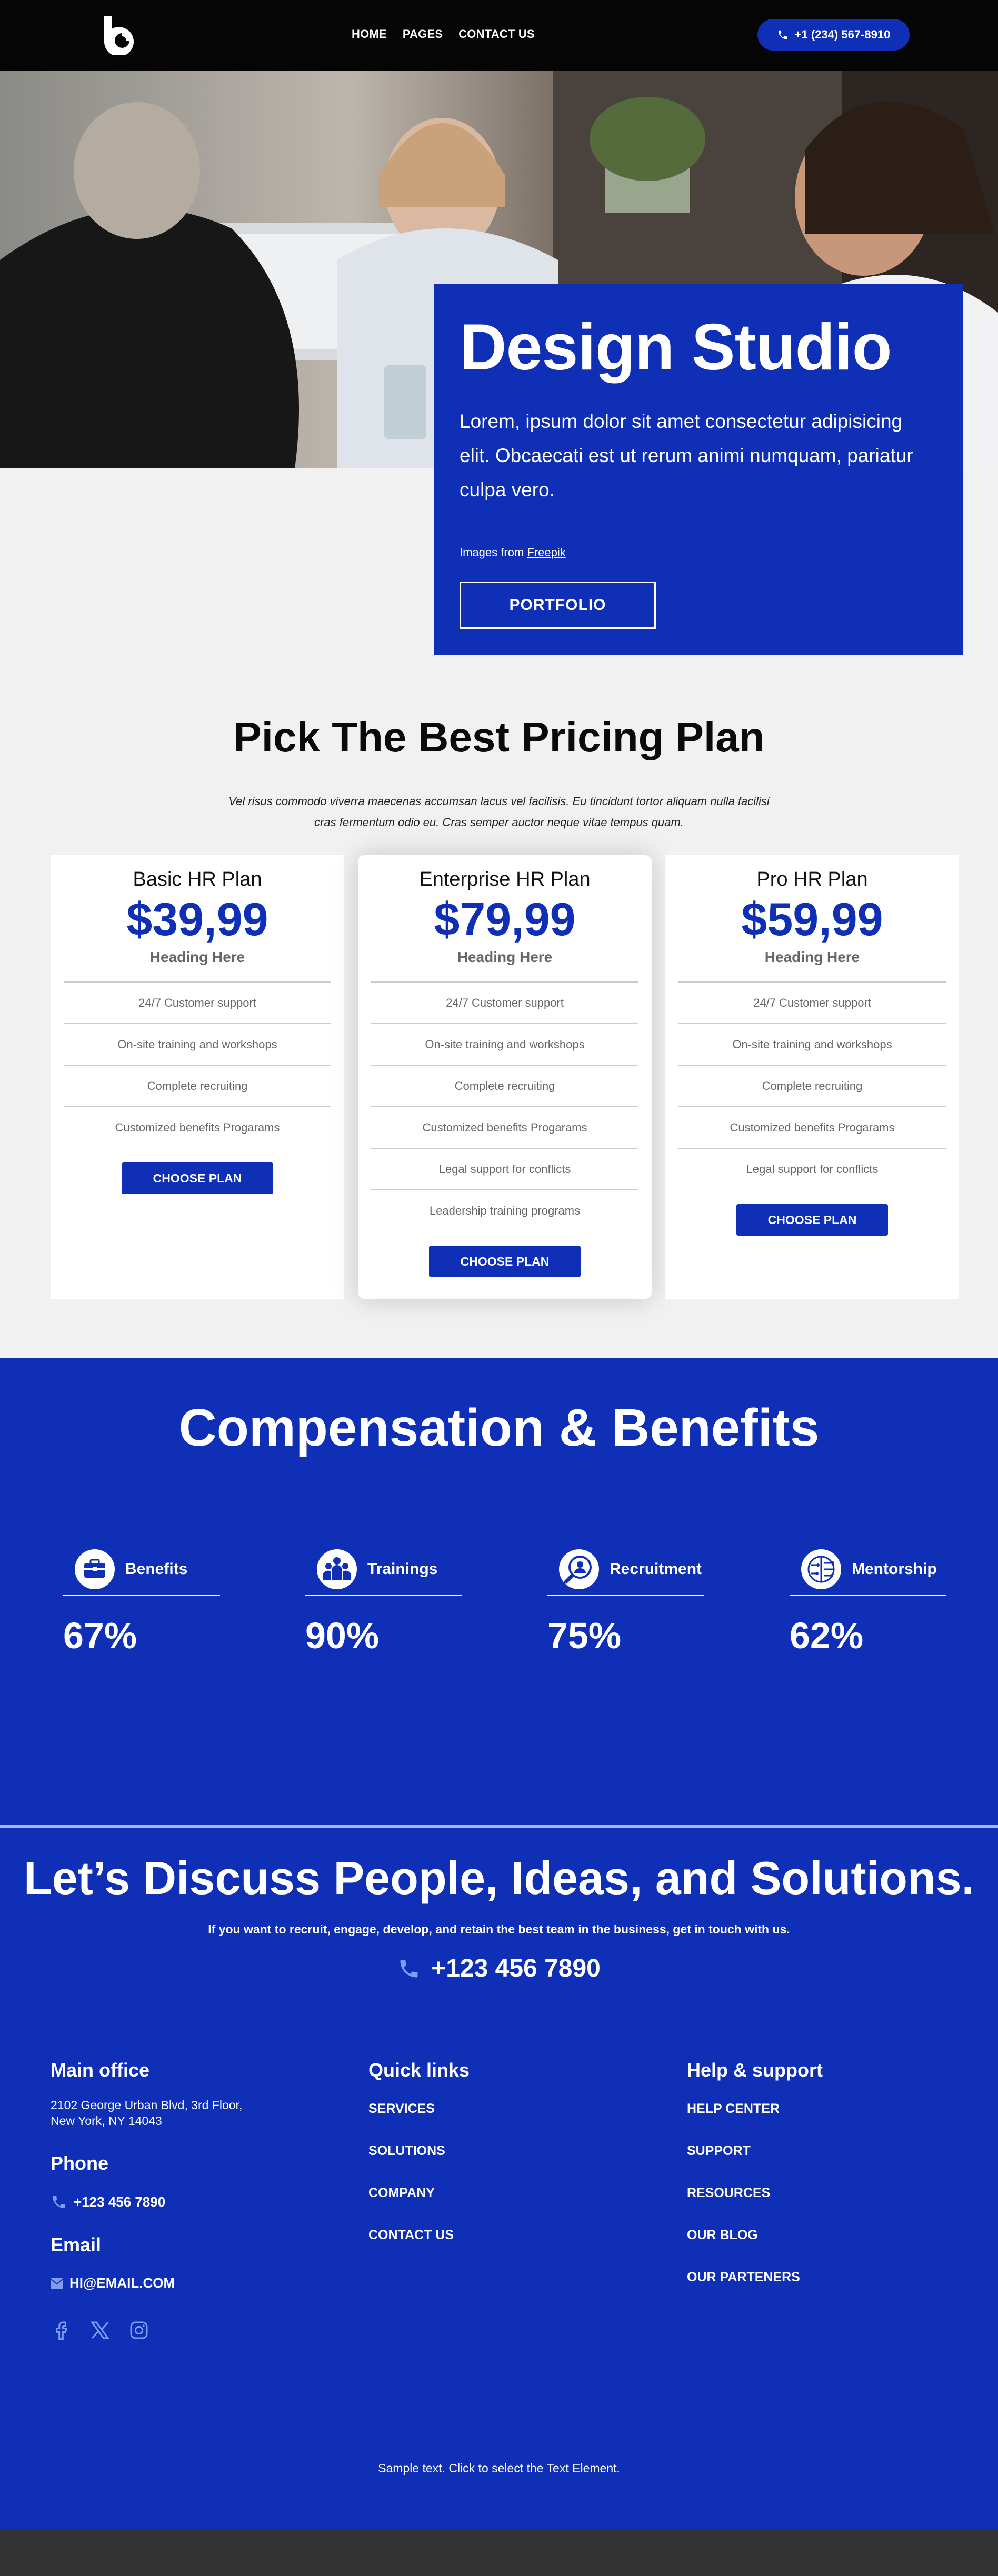 Image resolution: width=998 pixels, height=2576 pixels. I want to click on nav-contact-us: CONTACT US, so click(496, 34).